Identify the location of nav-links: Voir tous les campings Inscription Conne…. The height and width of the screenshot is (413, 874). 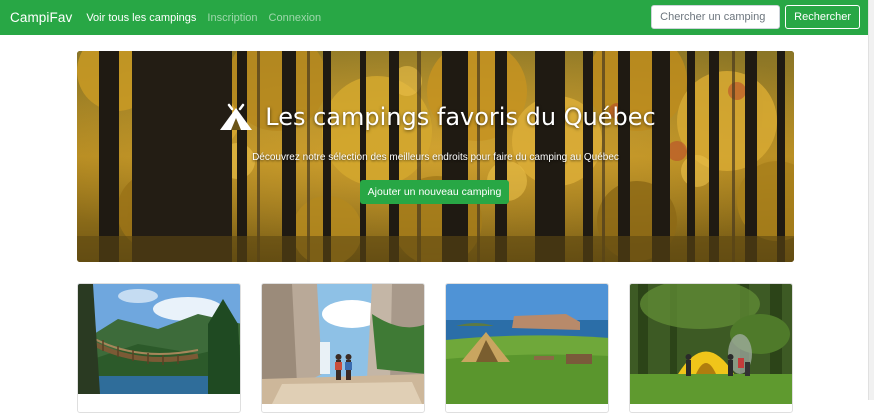
(209, 18).